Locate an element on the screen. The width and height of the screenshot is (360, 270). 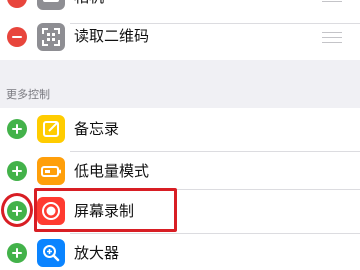
qr-code-scanner-icon is located at coordinates (51, 37).